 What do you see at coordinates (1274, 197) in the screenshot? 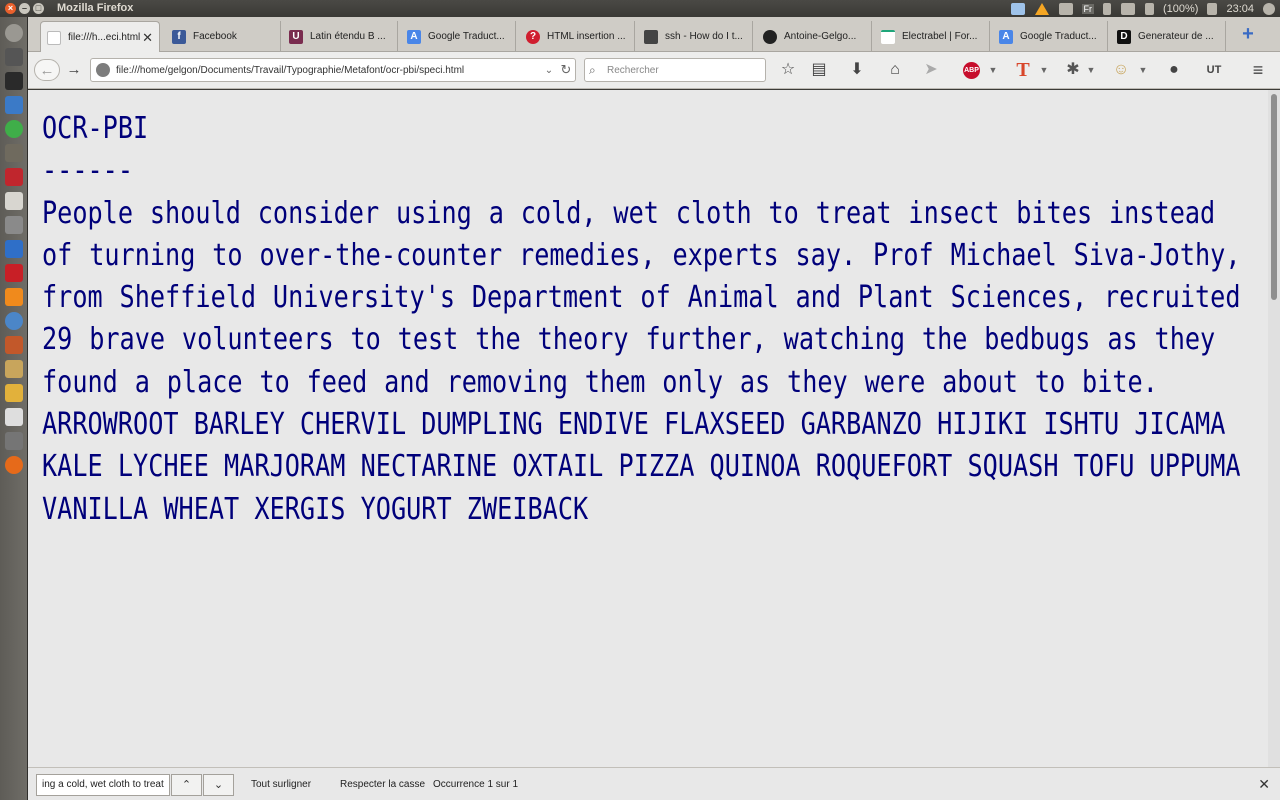
I see `scrollbar-thumb` at bounding box center [1274, 197].